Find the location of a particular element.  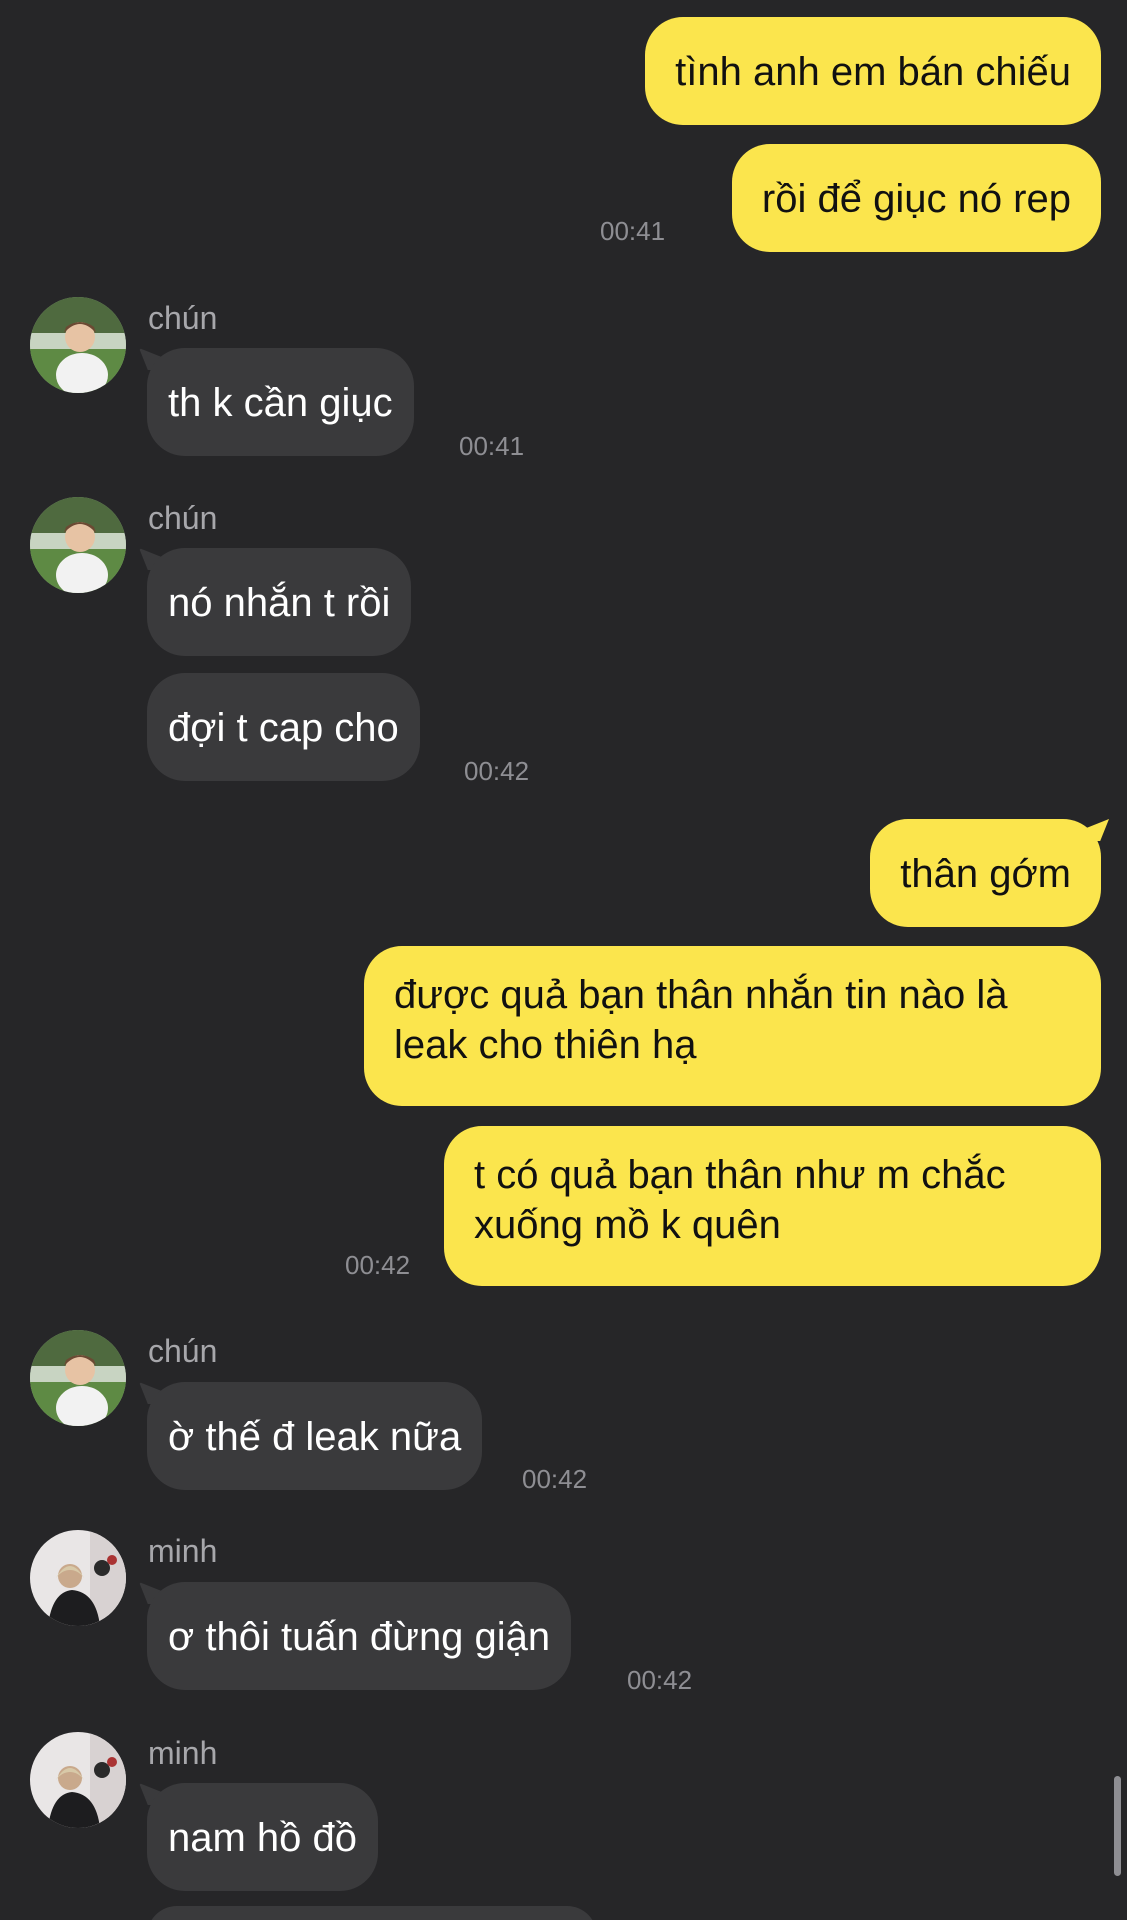

incoming-message-partial is located at coordinates (372, 1913).